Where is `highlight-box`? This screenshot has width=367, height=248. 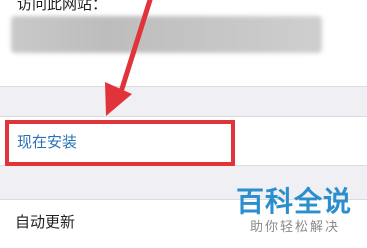 highlight-box is located at coordinates (120, 143).